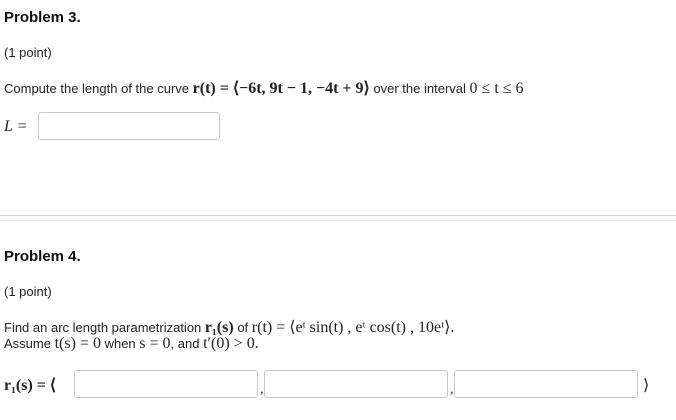 The image size is (676, 420). What do you see at coordinates (42, 17) in the screenshot?
I see `problem-3-title: Problem 3.` at bounding box center [42, 17].